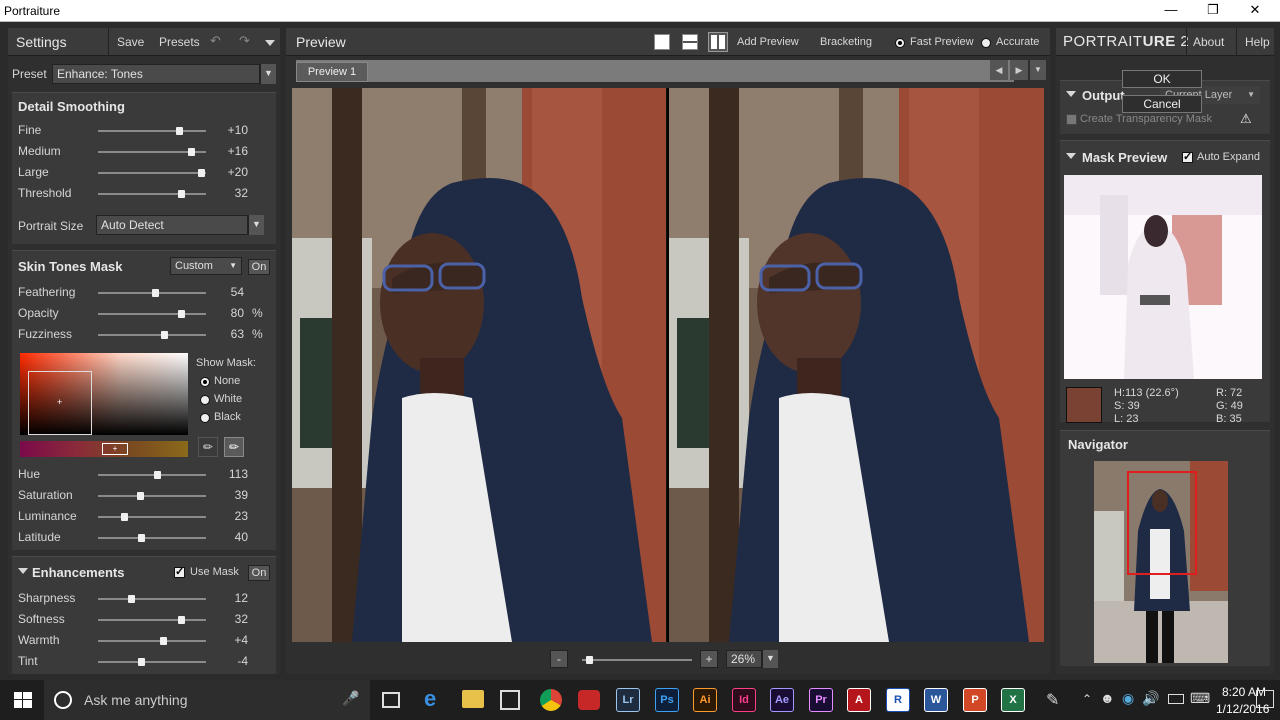 The image size is (1280, 720). I want to click on add-preview-button: Add Preview, so click(768, 42).